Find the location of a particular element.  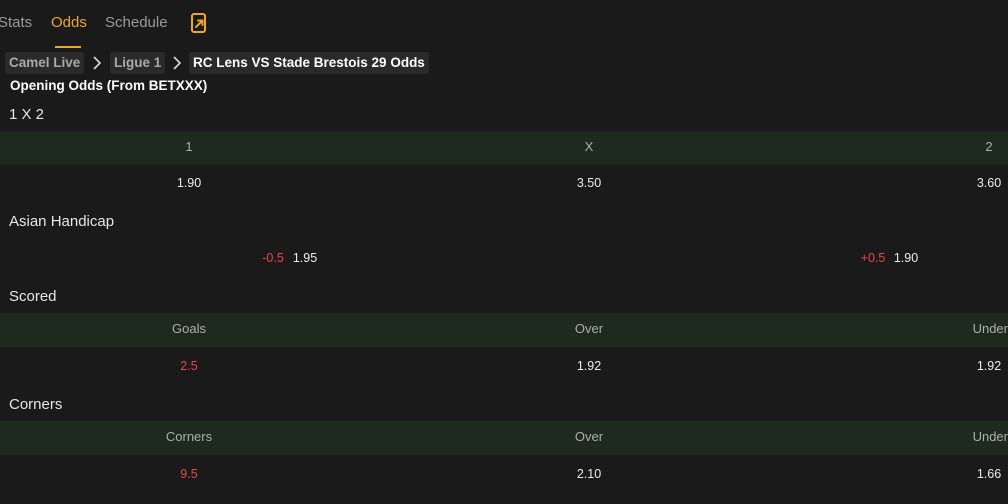

section-title-1x2: 1 X 2 is located at coordinates (27, 114).